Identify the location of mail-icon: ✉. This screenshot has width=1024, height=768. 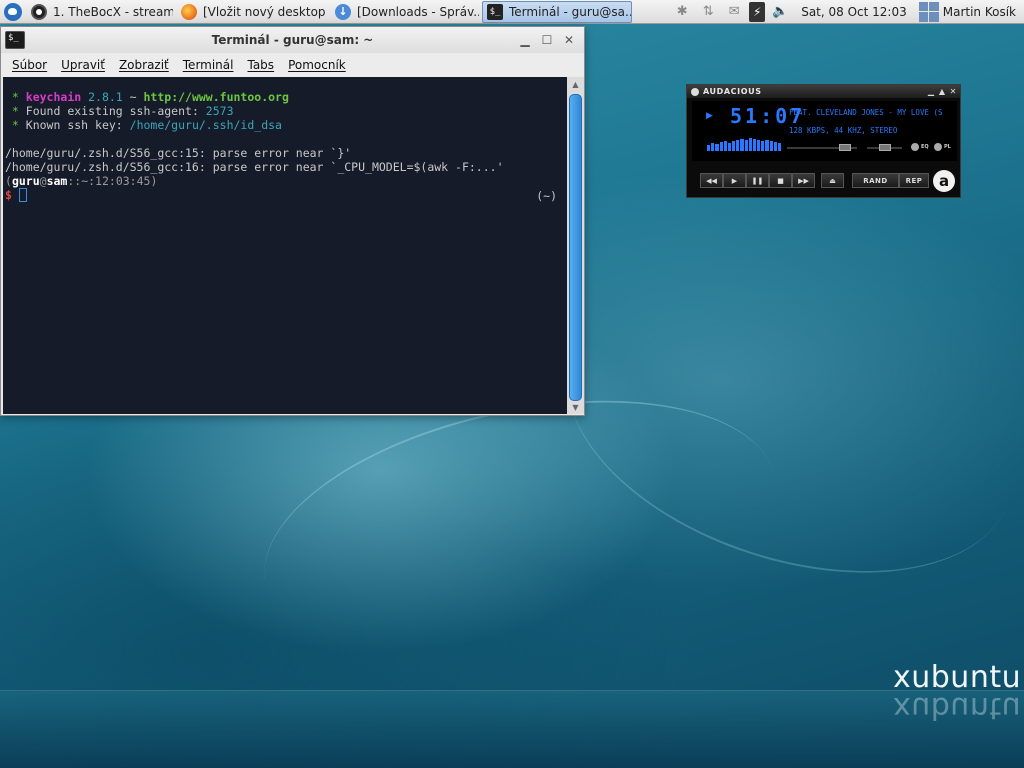
(734, 12).